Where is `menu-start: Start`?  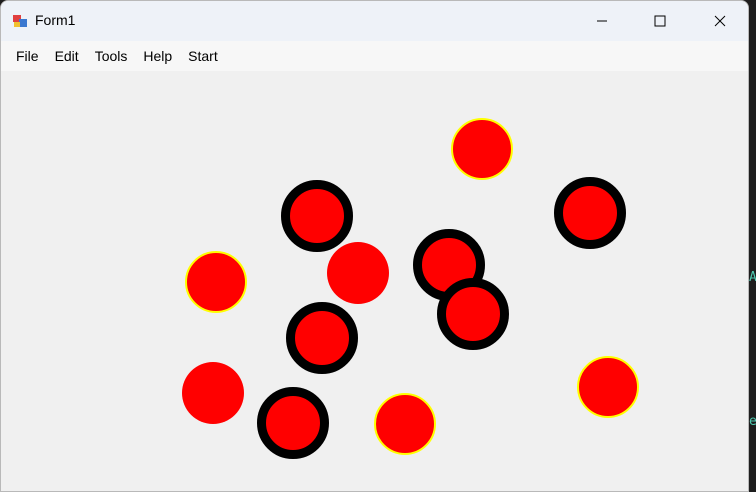
menu-start: Start is located at coordinates (203, 56).